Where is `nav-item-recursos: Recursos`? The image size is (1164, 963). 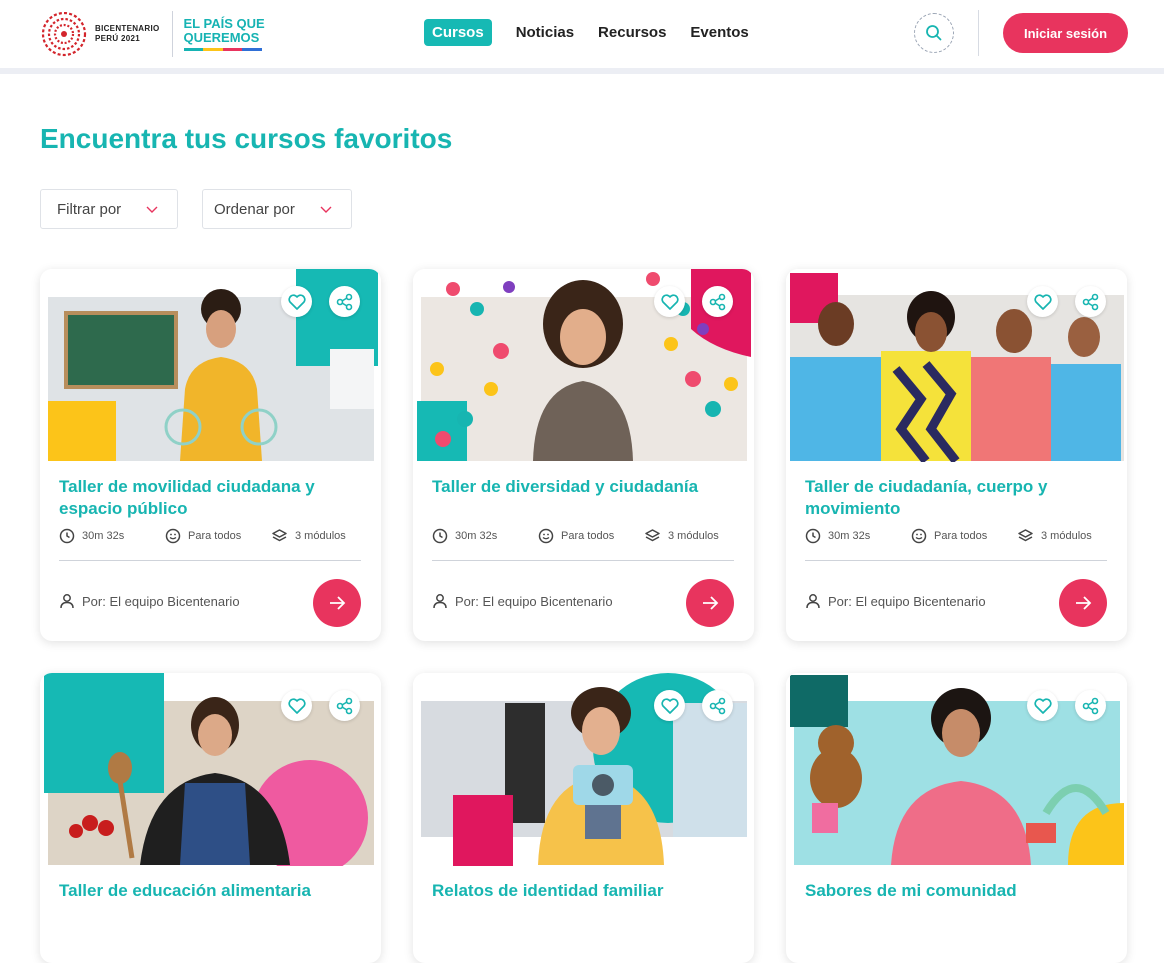
nav-item-recursos: Recursos is located at coordinates (632, 32).